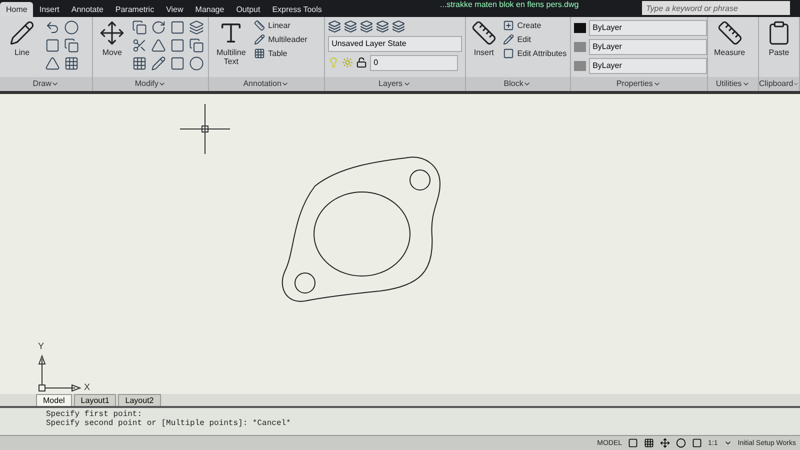 The width and height of the screenshot is (800, 450). Describe the element at coordinates (297, 9) in the screenshot. I see `ribbon-tab: Express Tools` at that location.